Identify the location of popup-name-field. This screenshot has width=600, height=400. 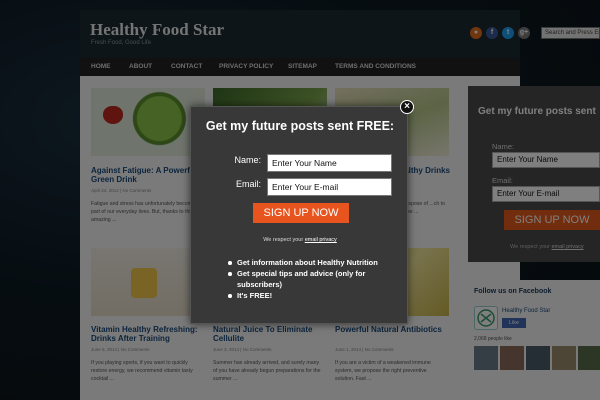
(329, 163).